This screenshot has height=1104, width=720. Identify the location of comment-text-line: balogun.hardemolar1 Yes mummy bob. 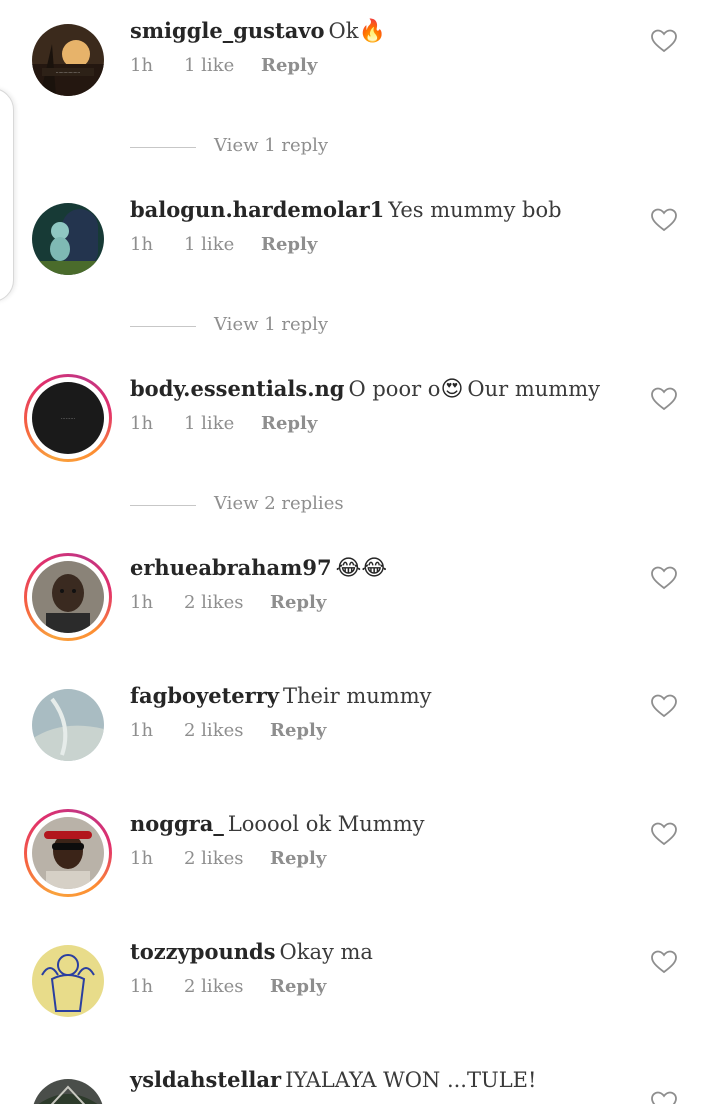
(346, 209).